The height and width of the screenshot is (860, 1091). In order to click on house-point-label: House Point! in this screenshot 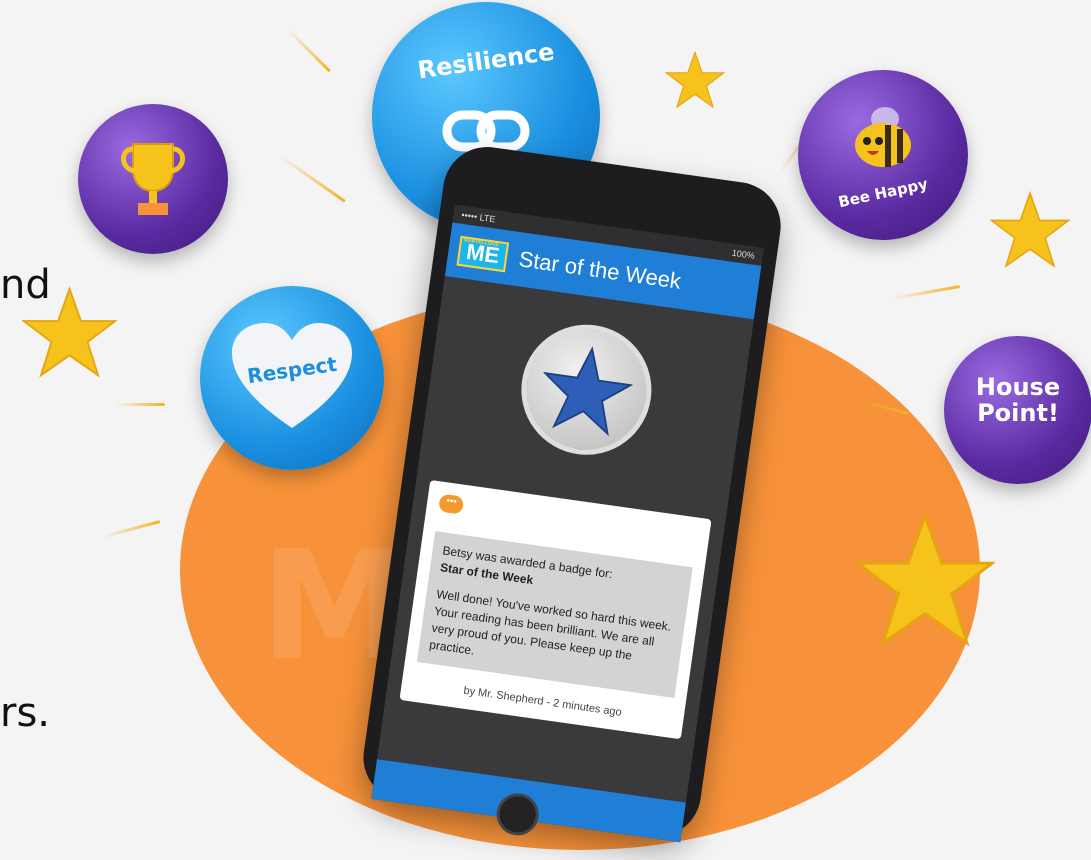, I will do `click(1017, 400)`.